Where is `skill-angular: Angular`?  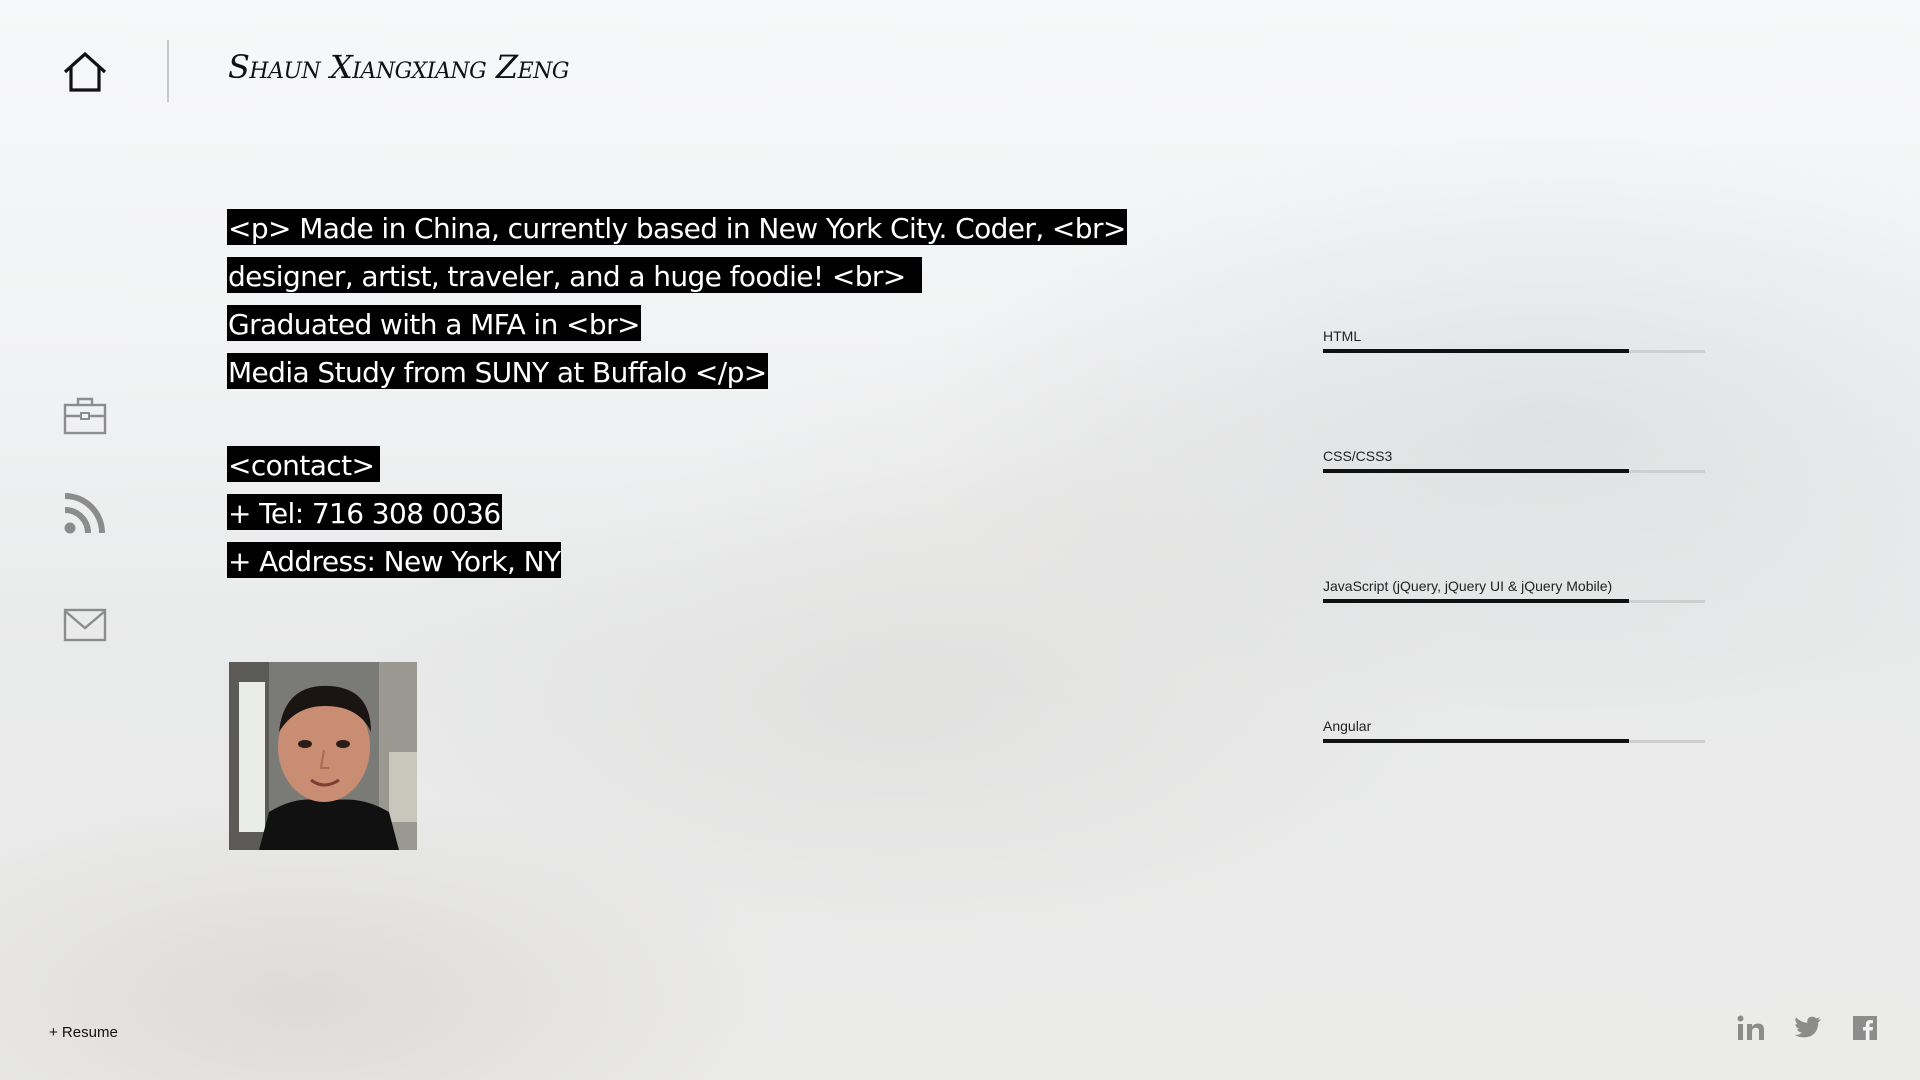 skill-angular: Angular is located at coordinates (1514, 730).